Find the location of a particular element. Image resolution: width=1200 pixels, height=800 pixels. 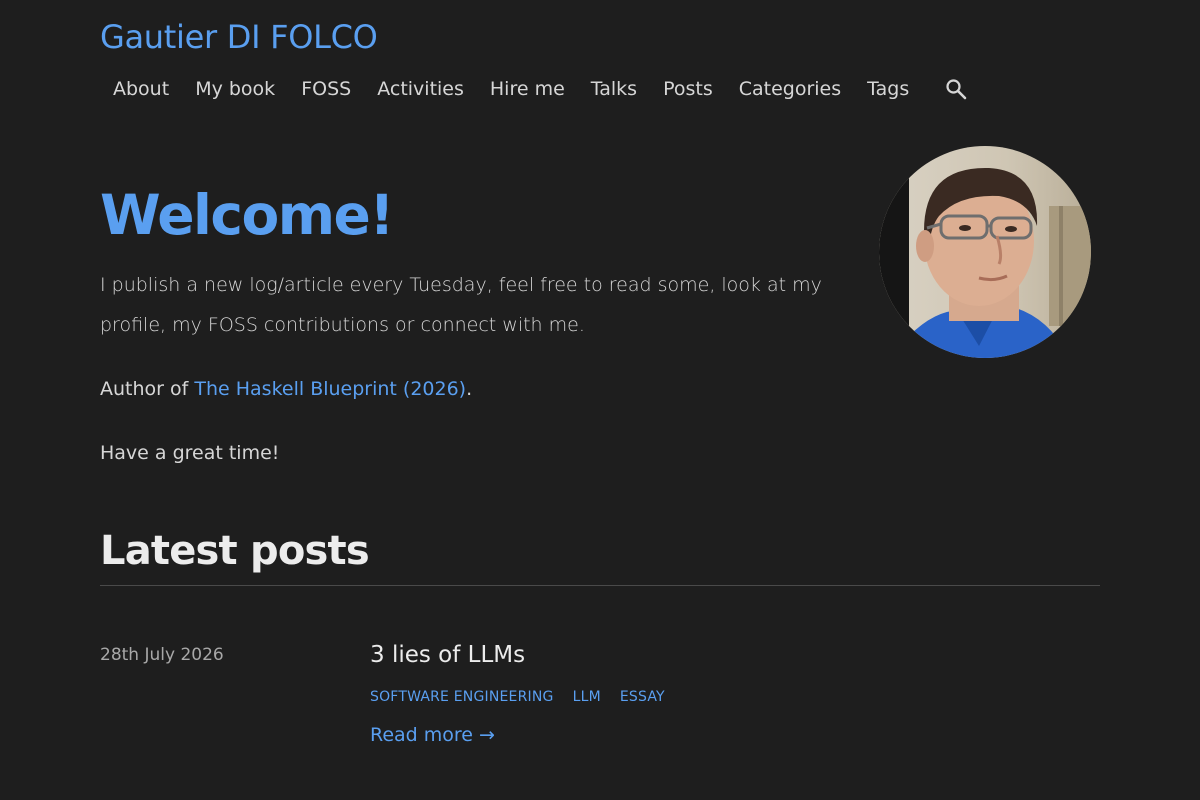

welcome-heading: Welcome! is located at coordinates (247, 215).